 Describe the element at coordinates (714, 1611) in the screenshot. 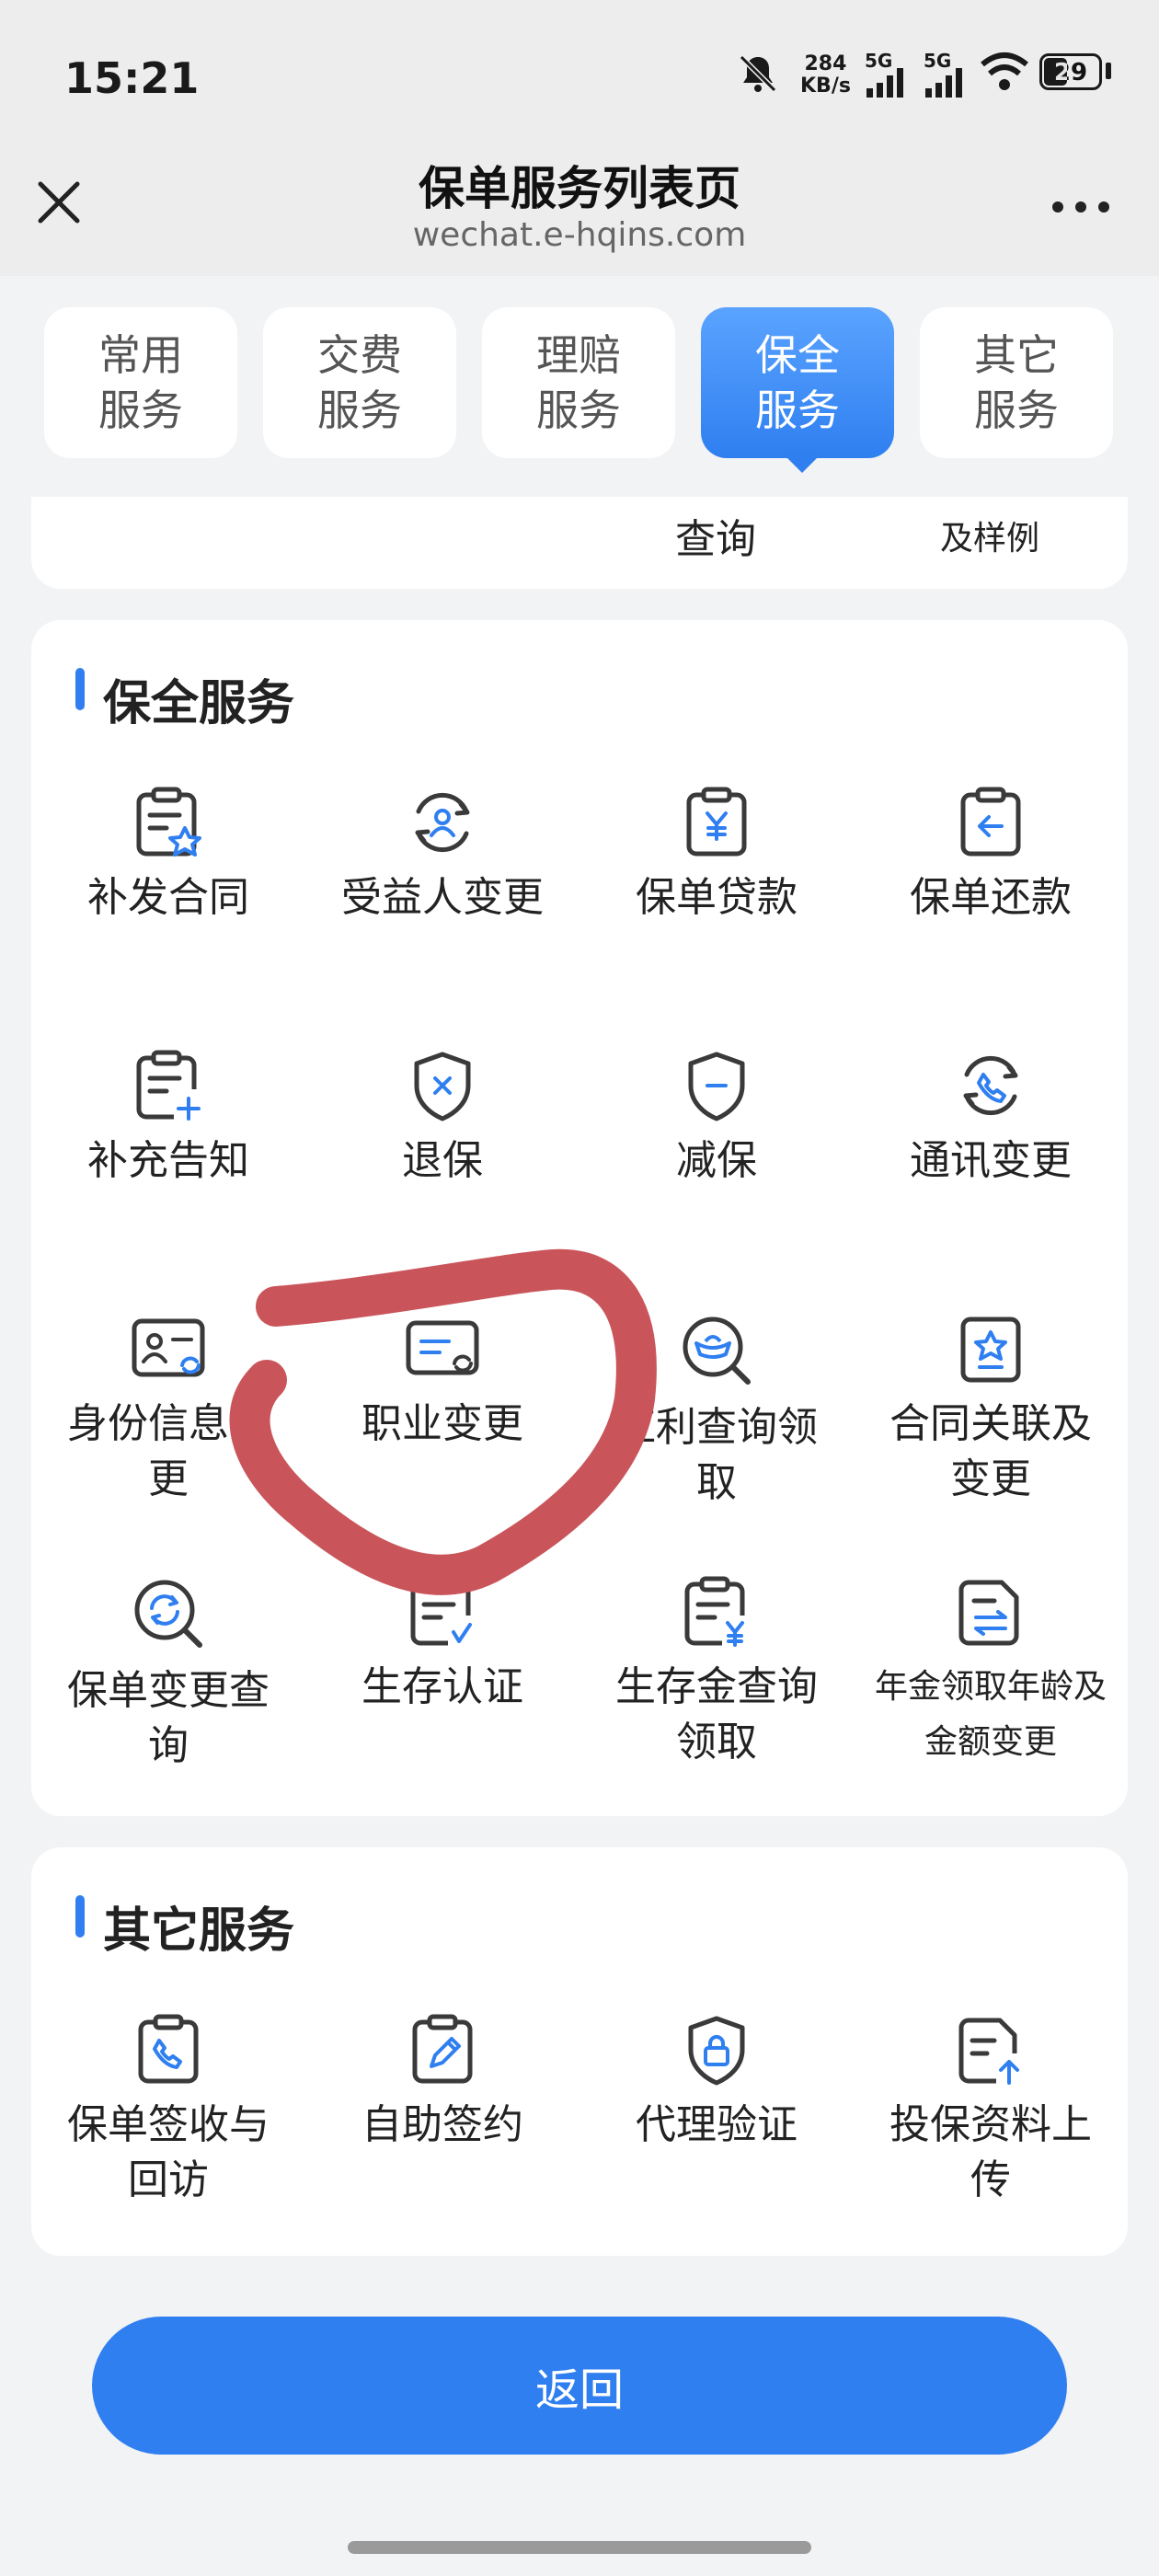

I see `doc-yen-icon` at that location.